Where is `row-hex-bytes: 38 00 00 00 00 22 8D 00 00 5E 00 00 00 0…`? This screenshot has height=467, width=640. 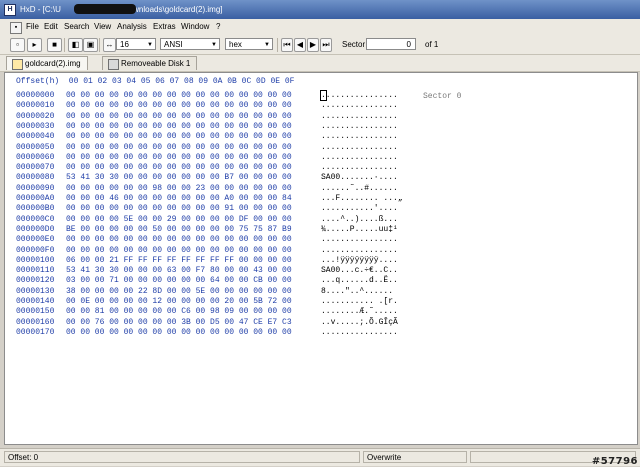
row-hex-bytes: 38 00 00 00 00 22 8D 00 00 5E 00 00 00 0… is located at coordinates (193, 291).